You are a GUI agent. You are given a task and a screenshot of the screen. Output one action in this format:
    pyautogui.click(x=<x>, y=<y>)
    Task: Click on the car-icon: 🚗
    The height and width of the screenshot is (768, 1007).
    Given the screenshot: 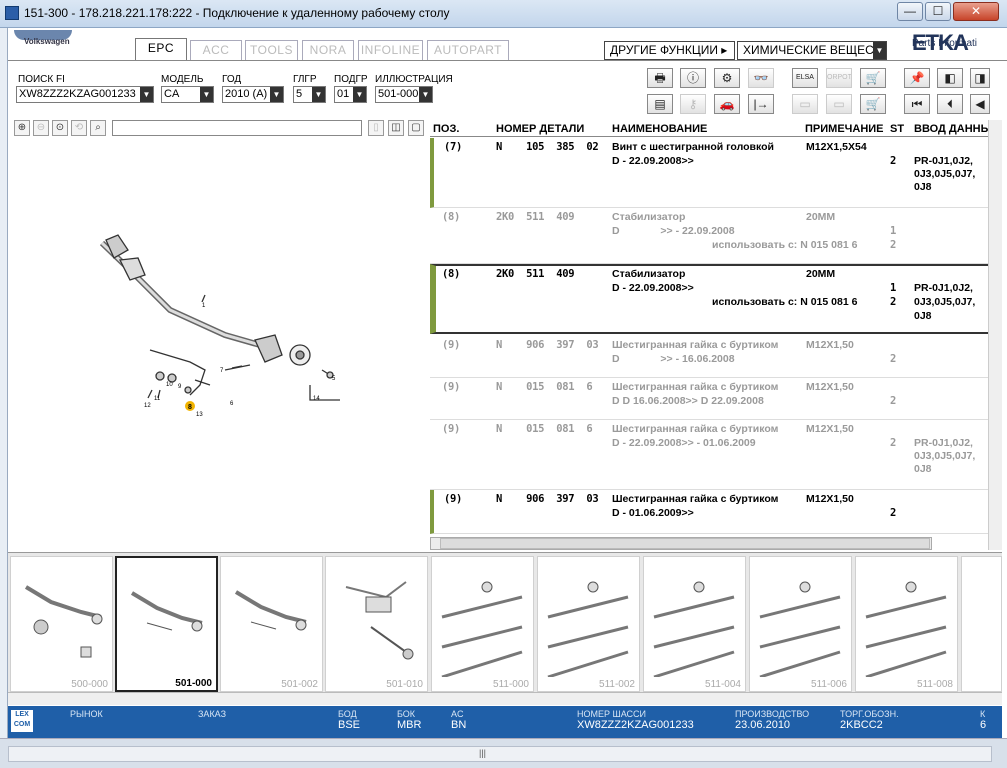 What is the action you would take?
    pyautogui.click(x=727, y=104)
    